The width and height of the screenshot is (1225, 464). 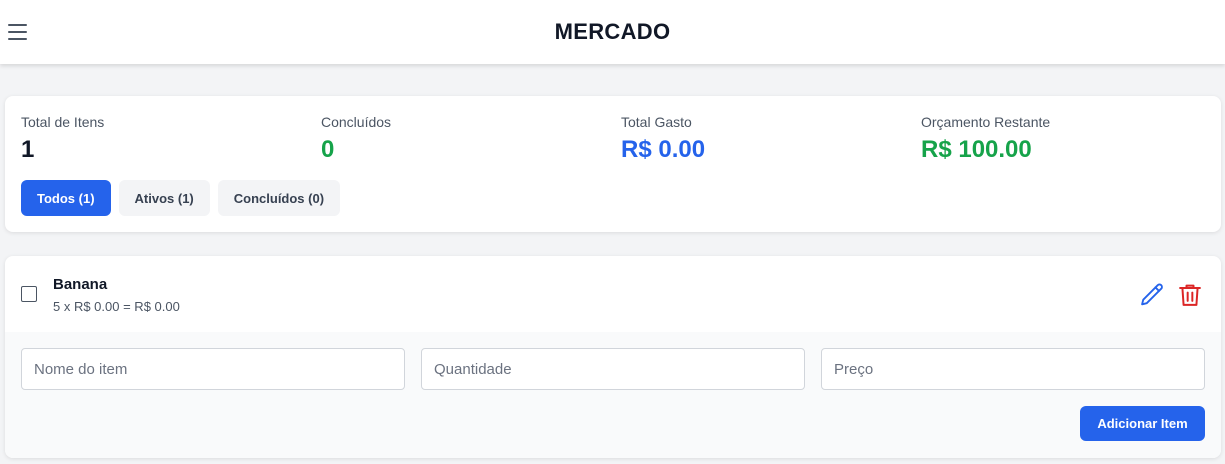 What do you see at coordinates (80, 284) in the screenshot?
I see `item-name: Banana` at bounding box center [80, 284].